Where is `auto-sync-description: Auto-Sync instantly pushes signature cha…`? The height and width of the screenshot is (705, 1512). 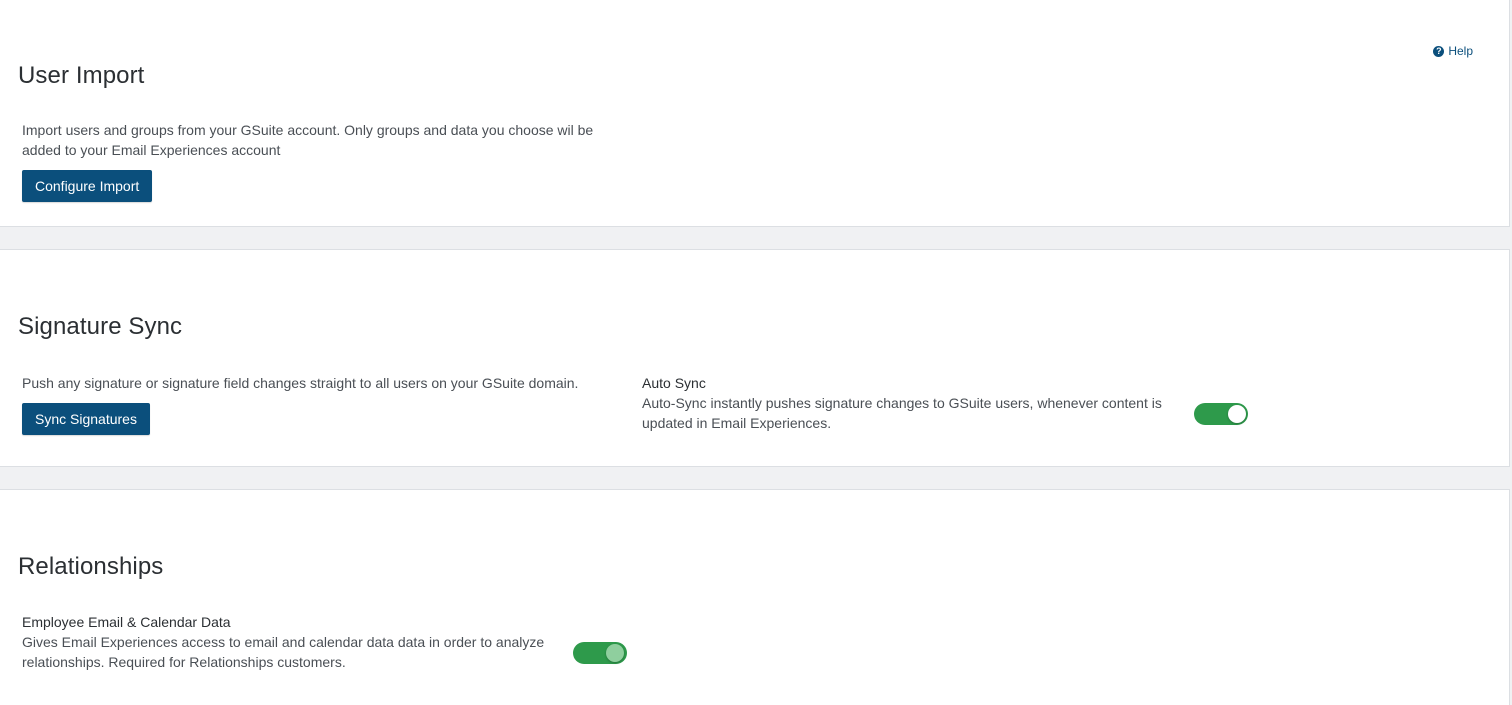 auto-sync-description: Auto-Sync instantly pushes signature cha… is located at coordinates (902, 413).